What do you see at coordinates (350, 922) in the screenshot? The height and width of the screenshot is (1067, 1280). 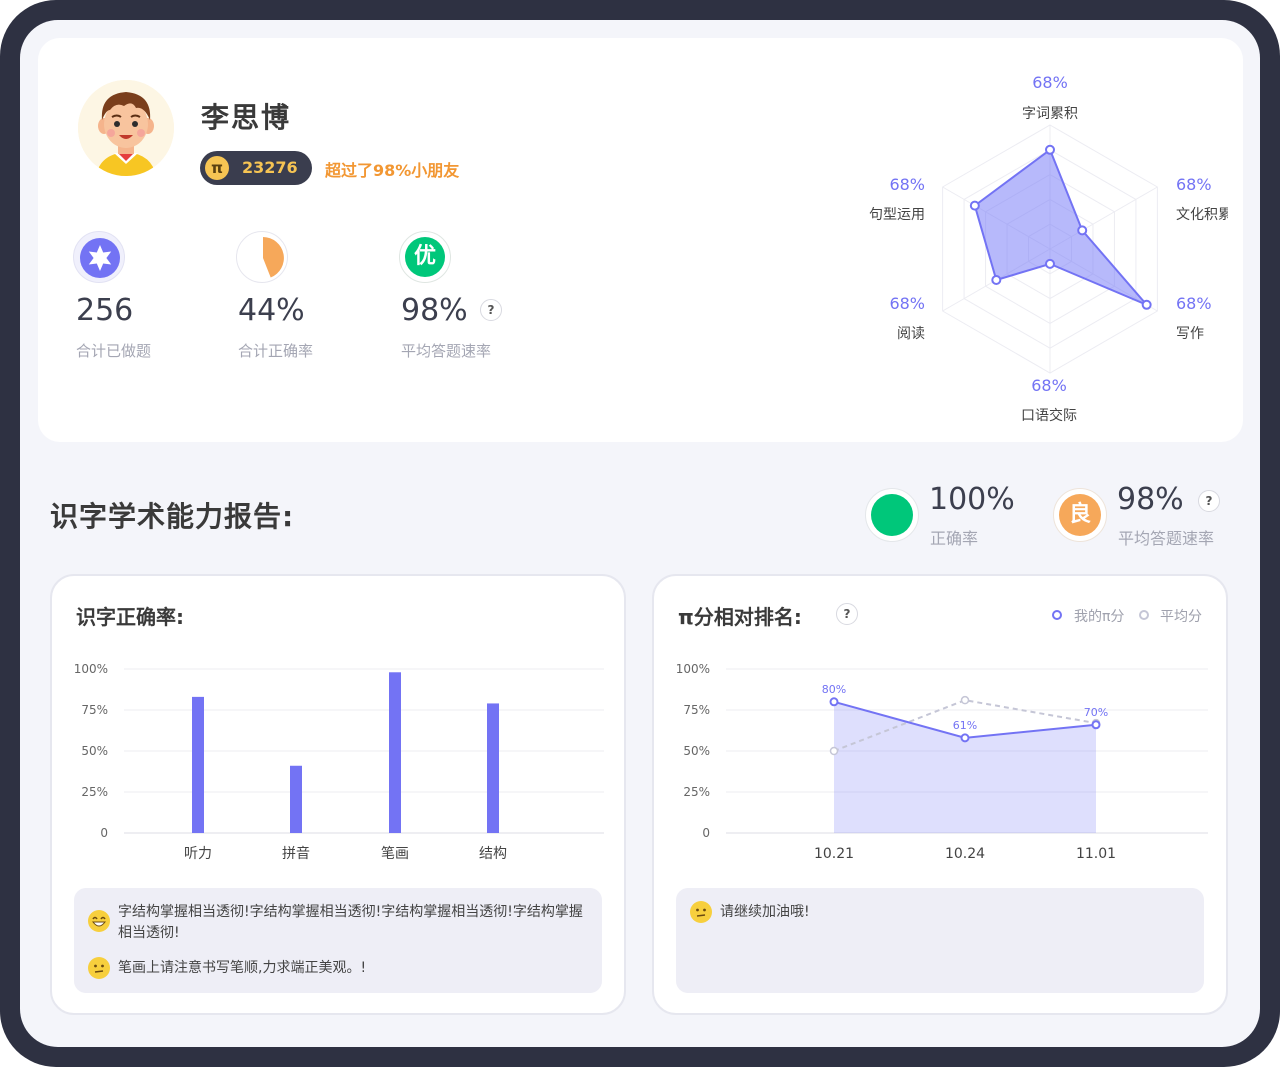 I see `comment-text: 字结构掌握相当透彻!字结构掌握相当透彻!字结构掌握相当透彻!字结构掌握相当透彻!` at bounding box center [350, 922].